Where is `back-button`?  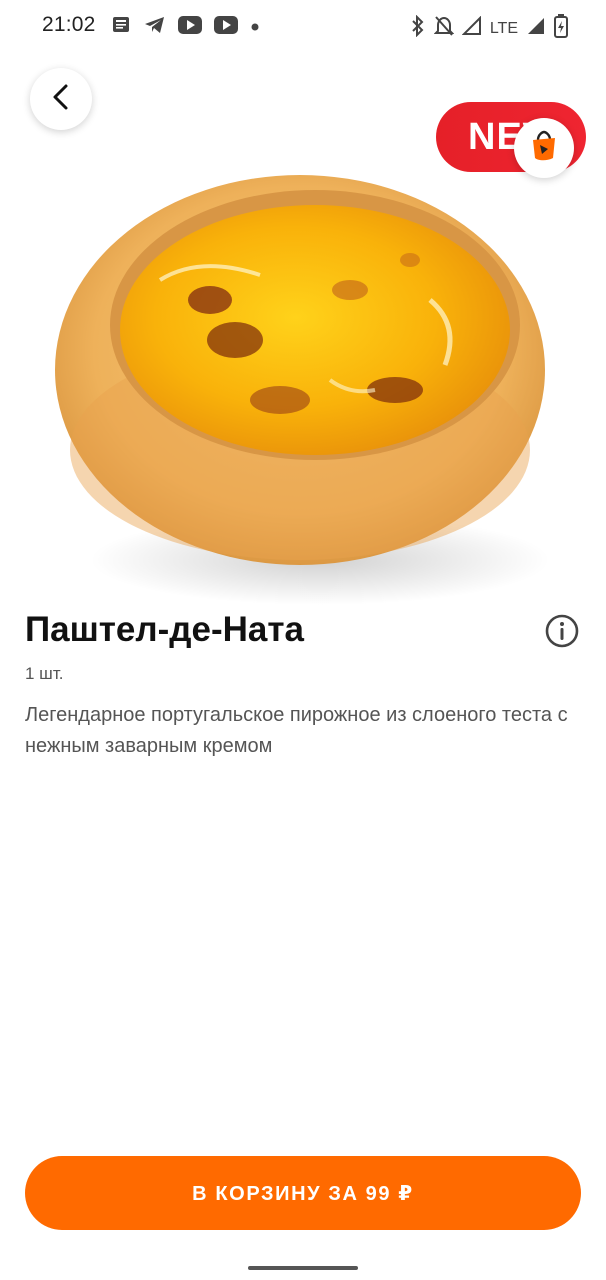 back-button is located at coordinates (61, 99).